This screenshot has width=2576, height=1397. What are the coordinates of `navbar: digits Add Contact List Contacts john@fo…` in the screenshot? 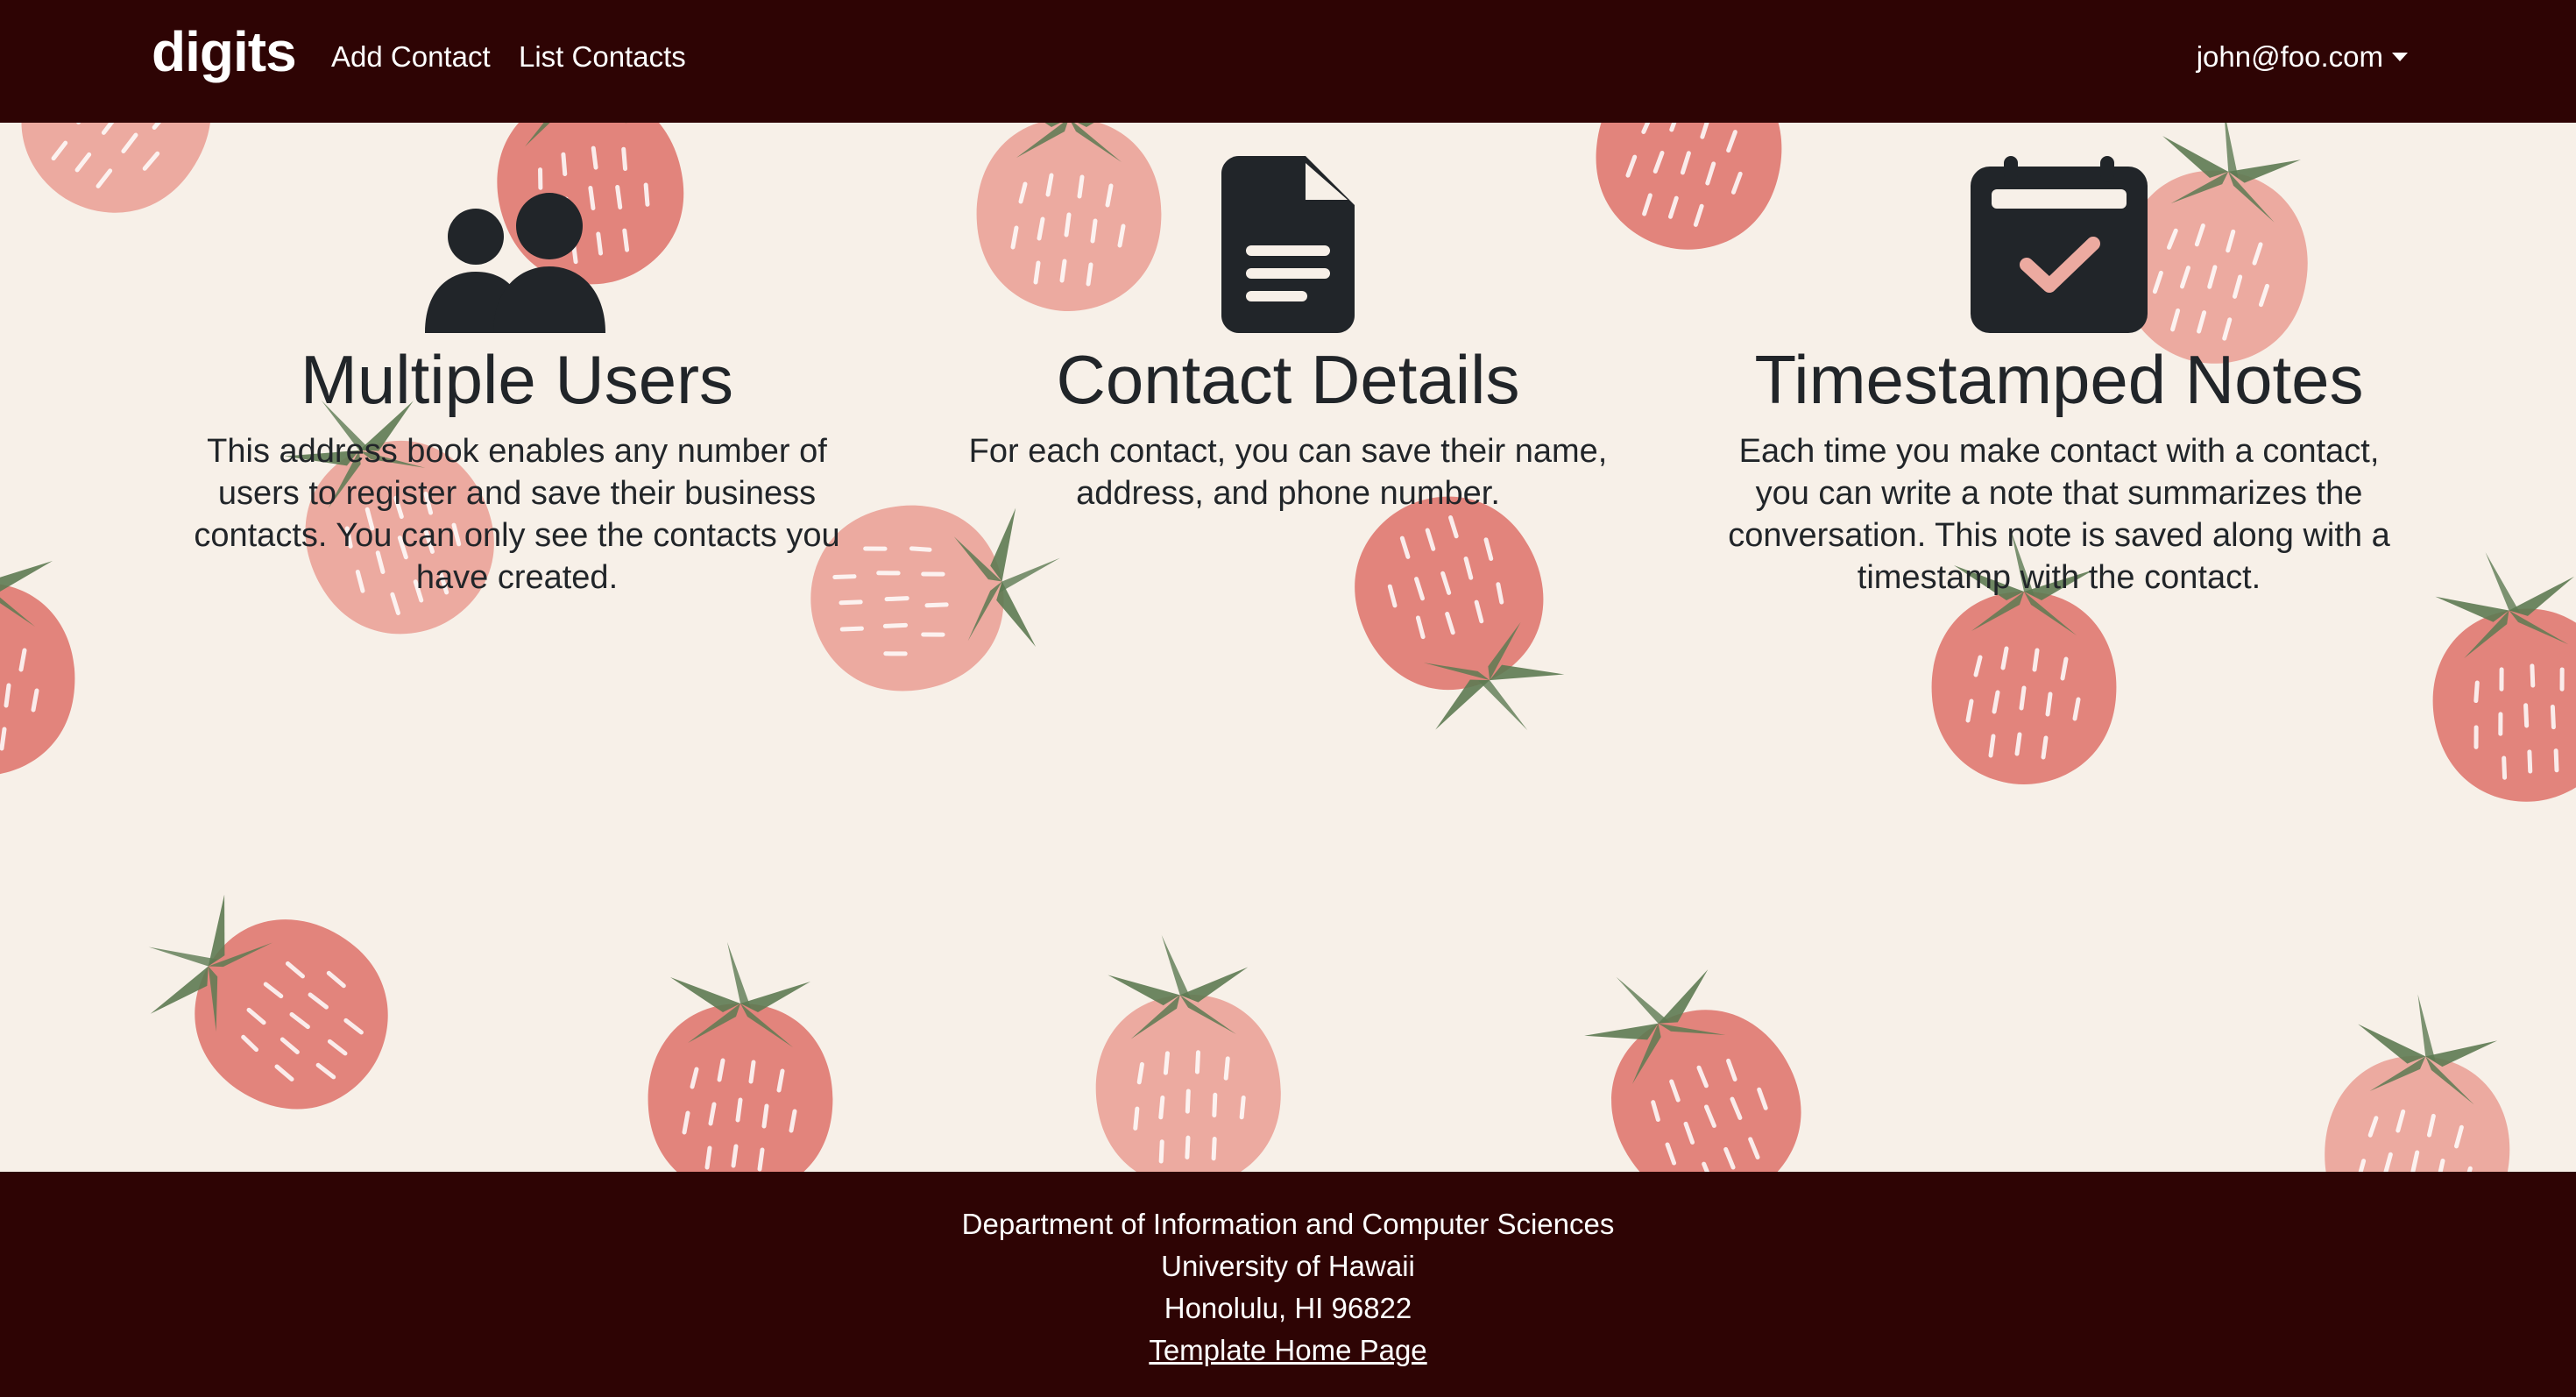 It's located at (1288, 61).